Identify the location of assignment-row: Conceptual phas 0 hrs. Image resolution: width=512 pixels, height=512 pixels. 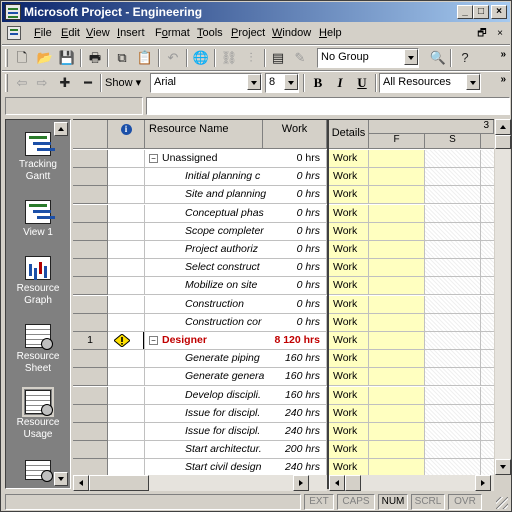
(200, 214).